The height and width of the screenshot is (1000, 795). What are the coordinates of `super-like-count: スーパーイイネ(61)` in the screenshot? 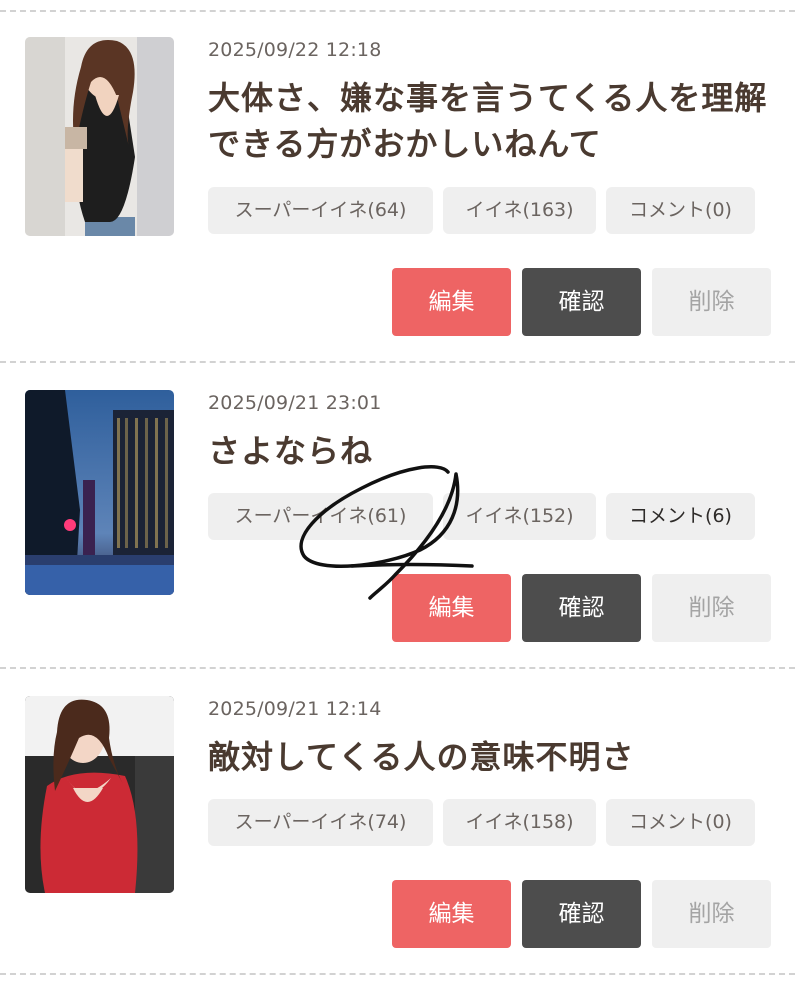 It's located at (320, 516).